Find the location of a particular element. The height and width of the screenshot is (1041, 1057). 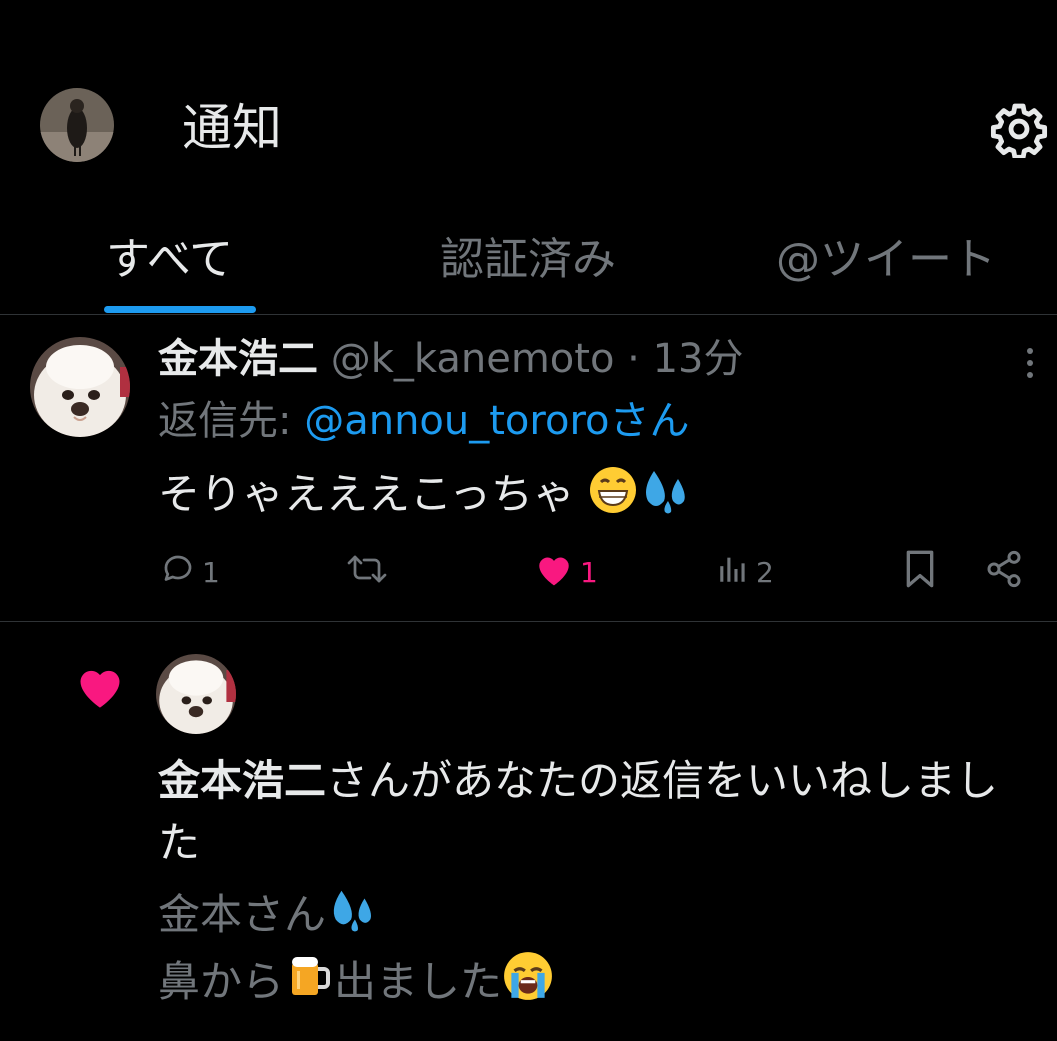

tab-verified: 認証済み is located at coordinates (528, 260).